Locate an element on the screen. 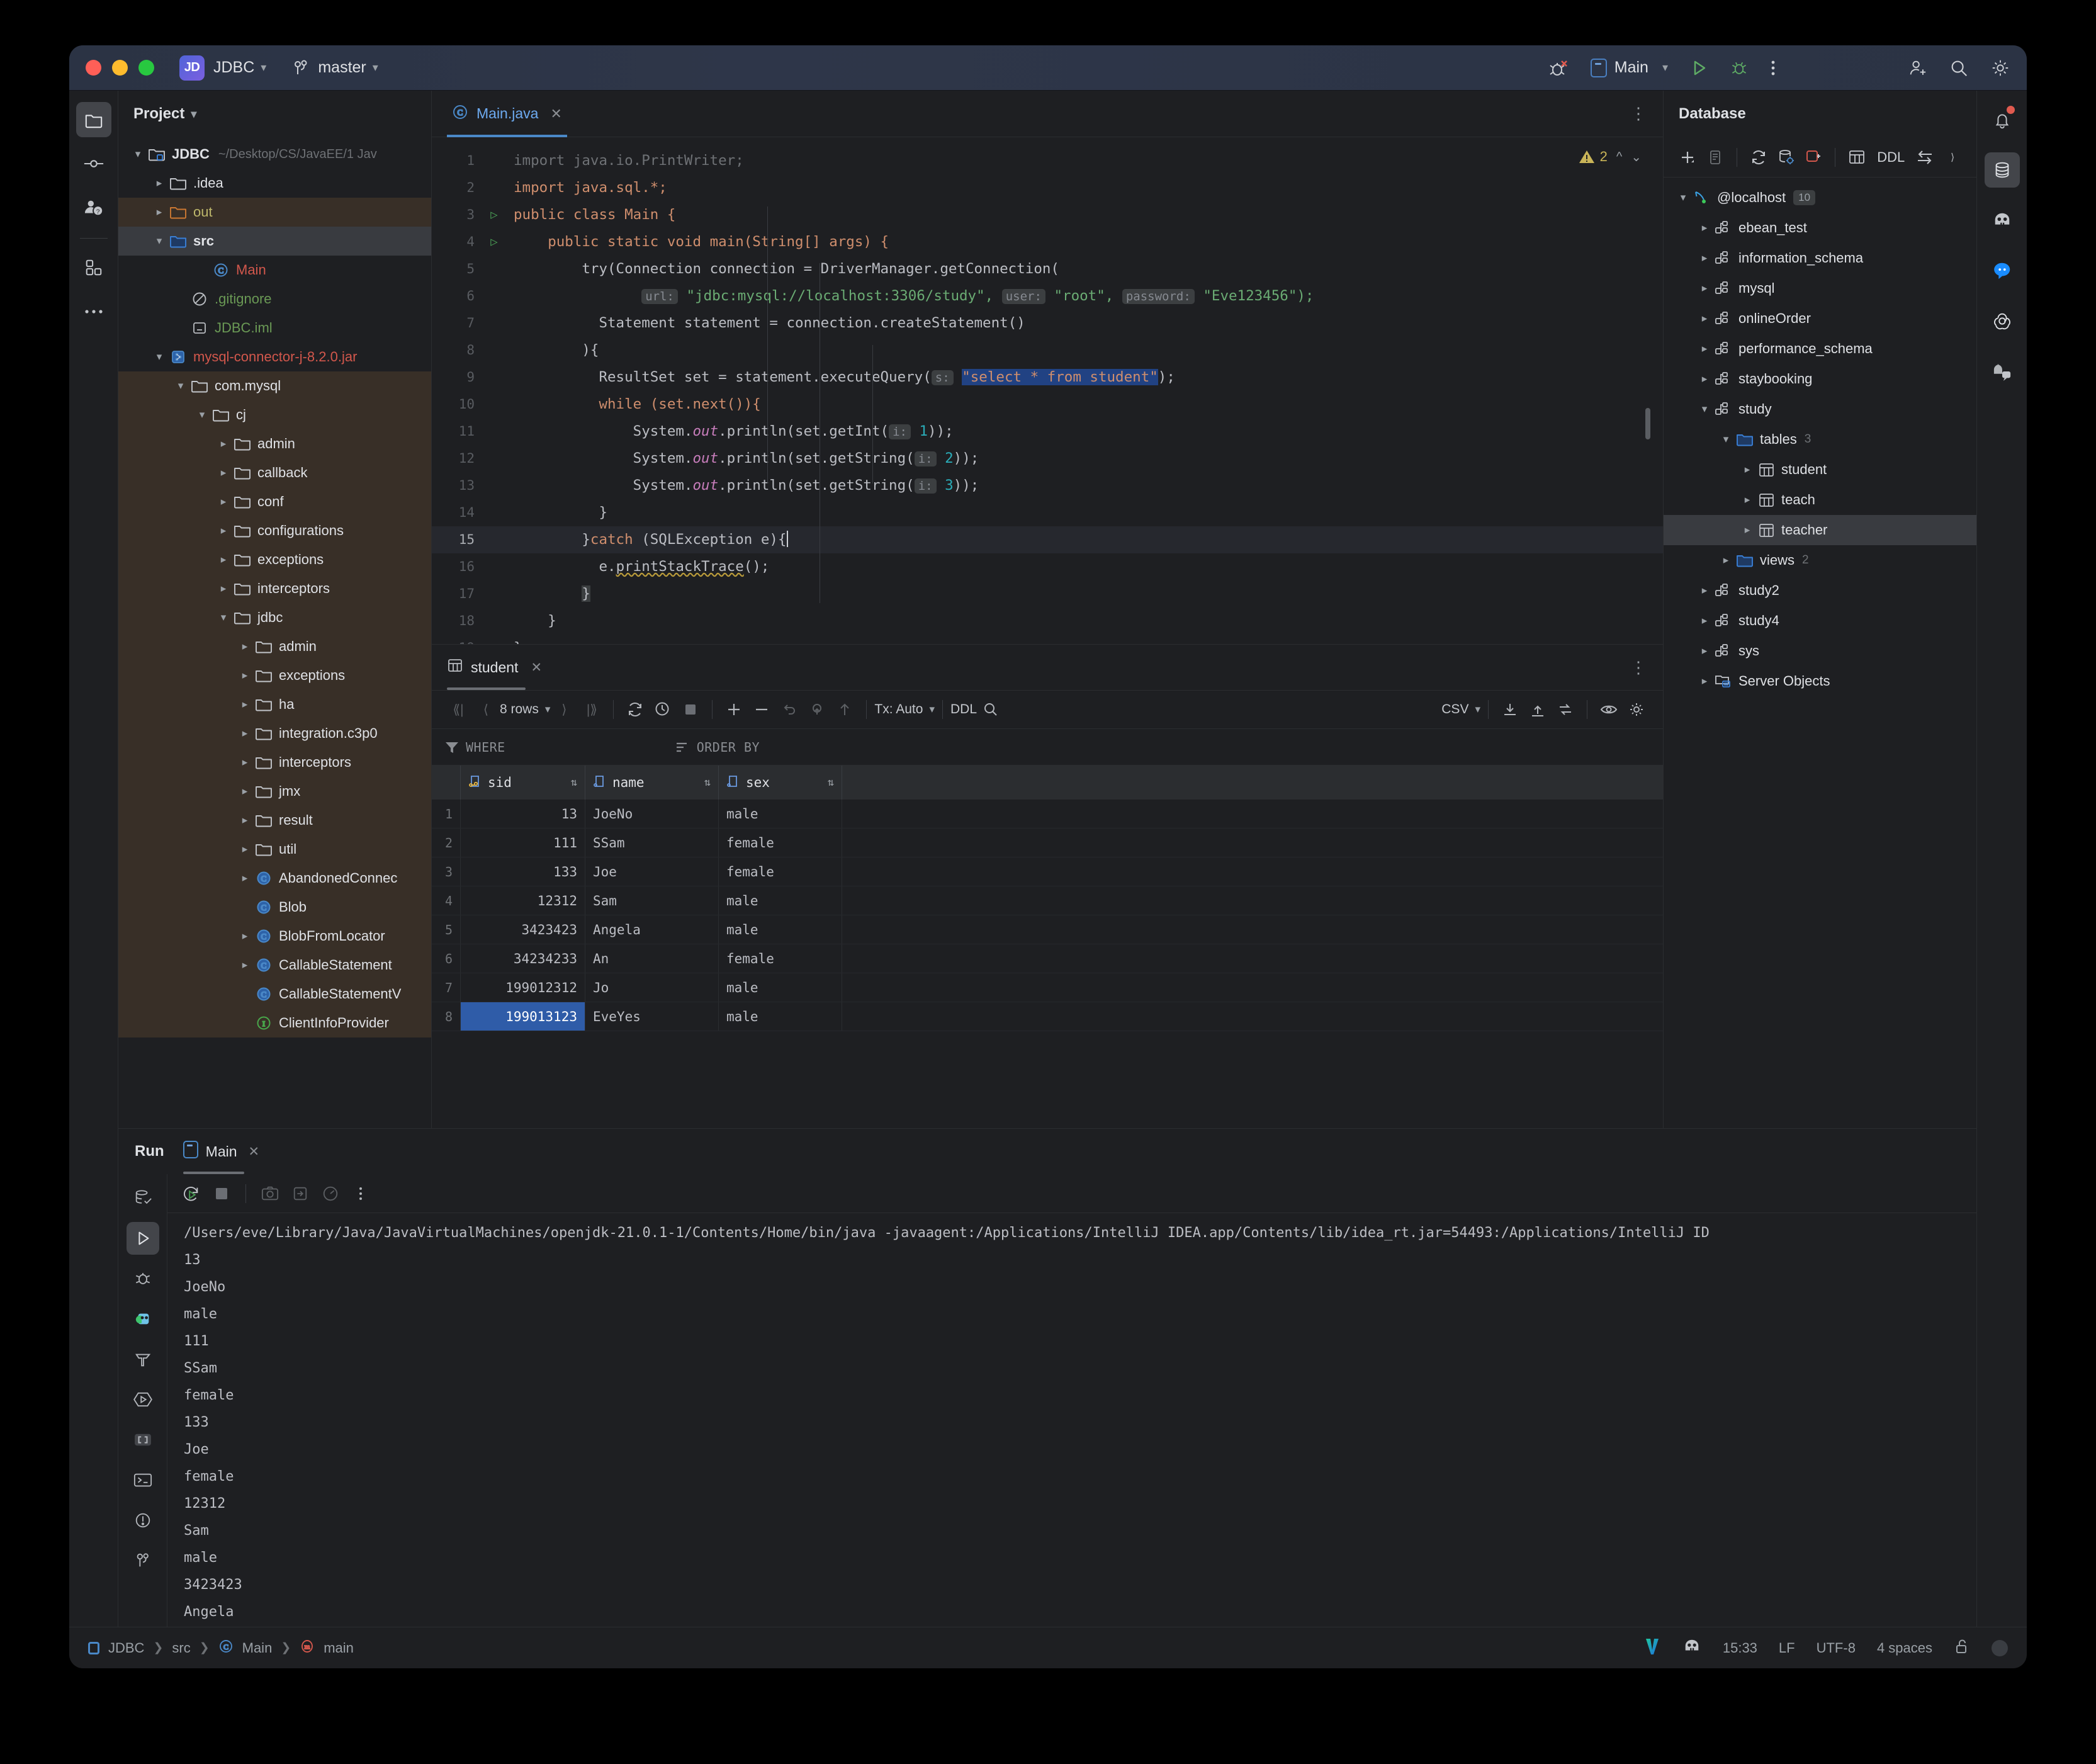 This screenshot has width=2096, height=1764. project-tree-item: .gitignore is located at coordinates (274, 299).